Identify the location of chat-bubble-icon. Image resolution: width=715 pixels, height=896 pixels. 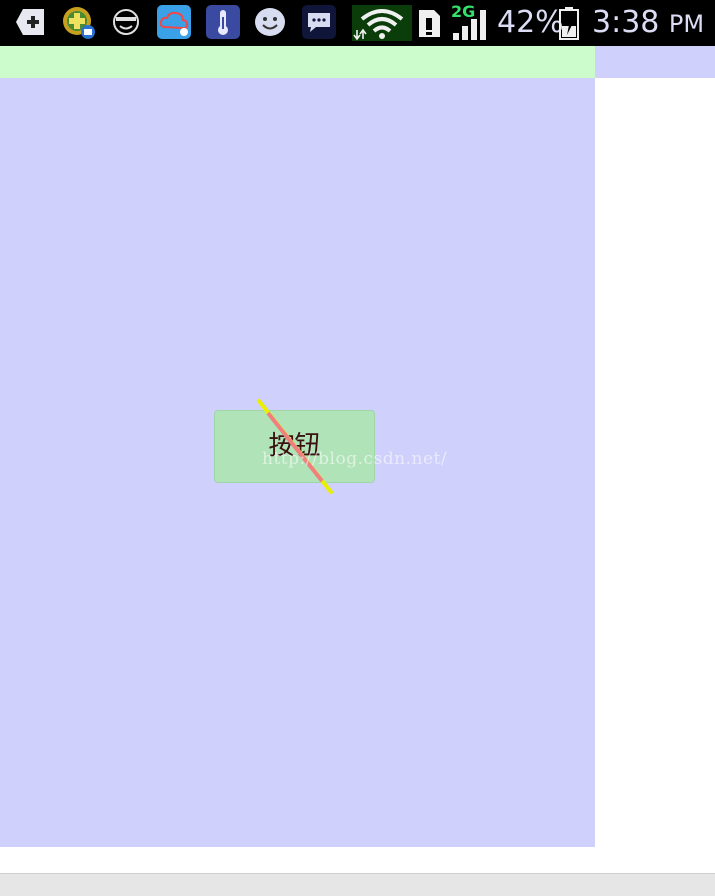
(319, 22).